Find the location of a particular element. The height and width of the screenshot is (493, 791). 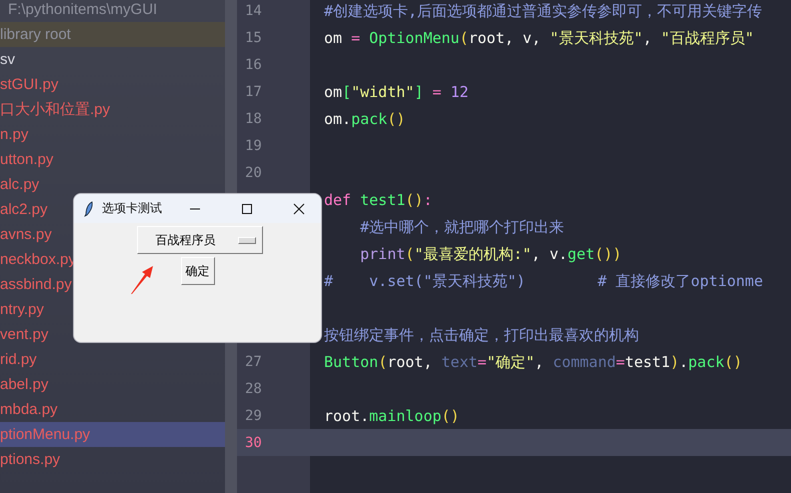

code-line: Button(root, text="确定", command=test1).pack() is located at coordinates (533, 361).